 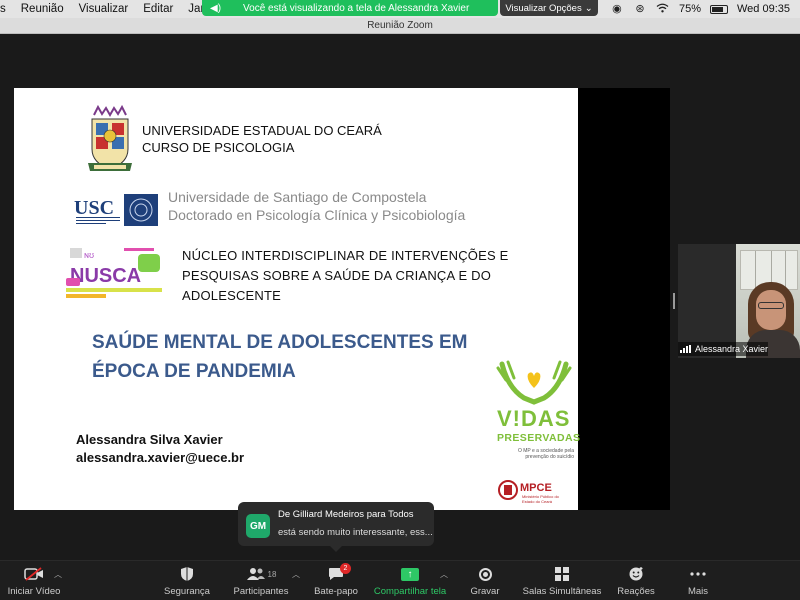 I want to click on nusca-logo: ɴʊ NUSCA, so click(x=119, y=272).